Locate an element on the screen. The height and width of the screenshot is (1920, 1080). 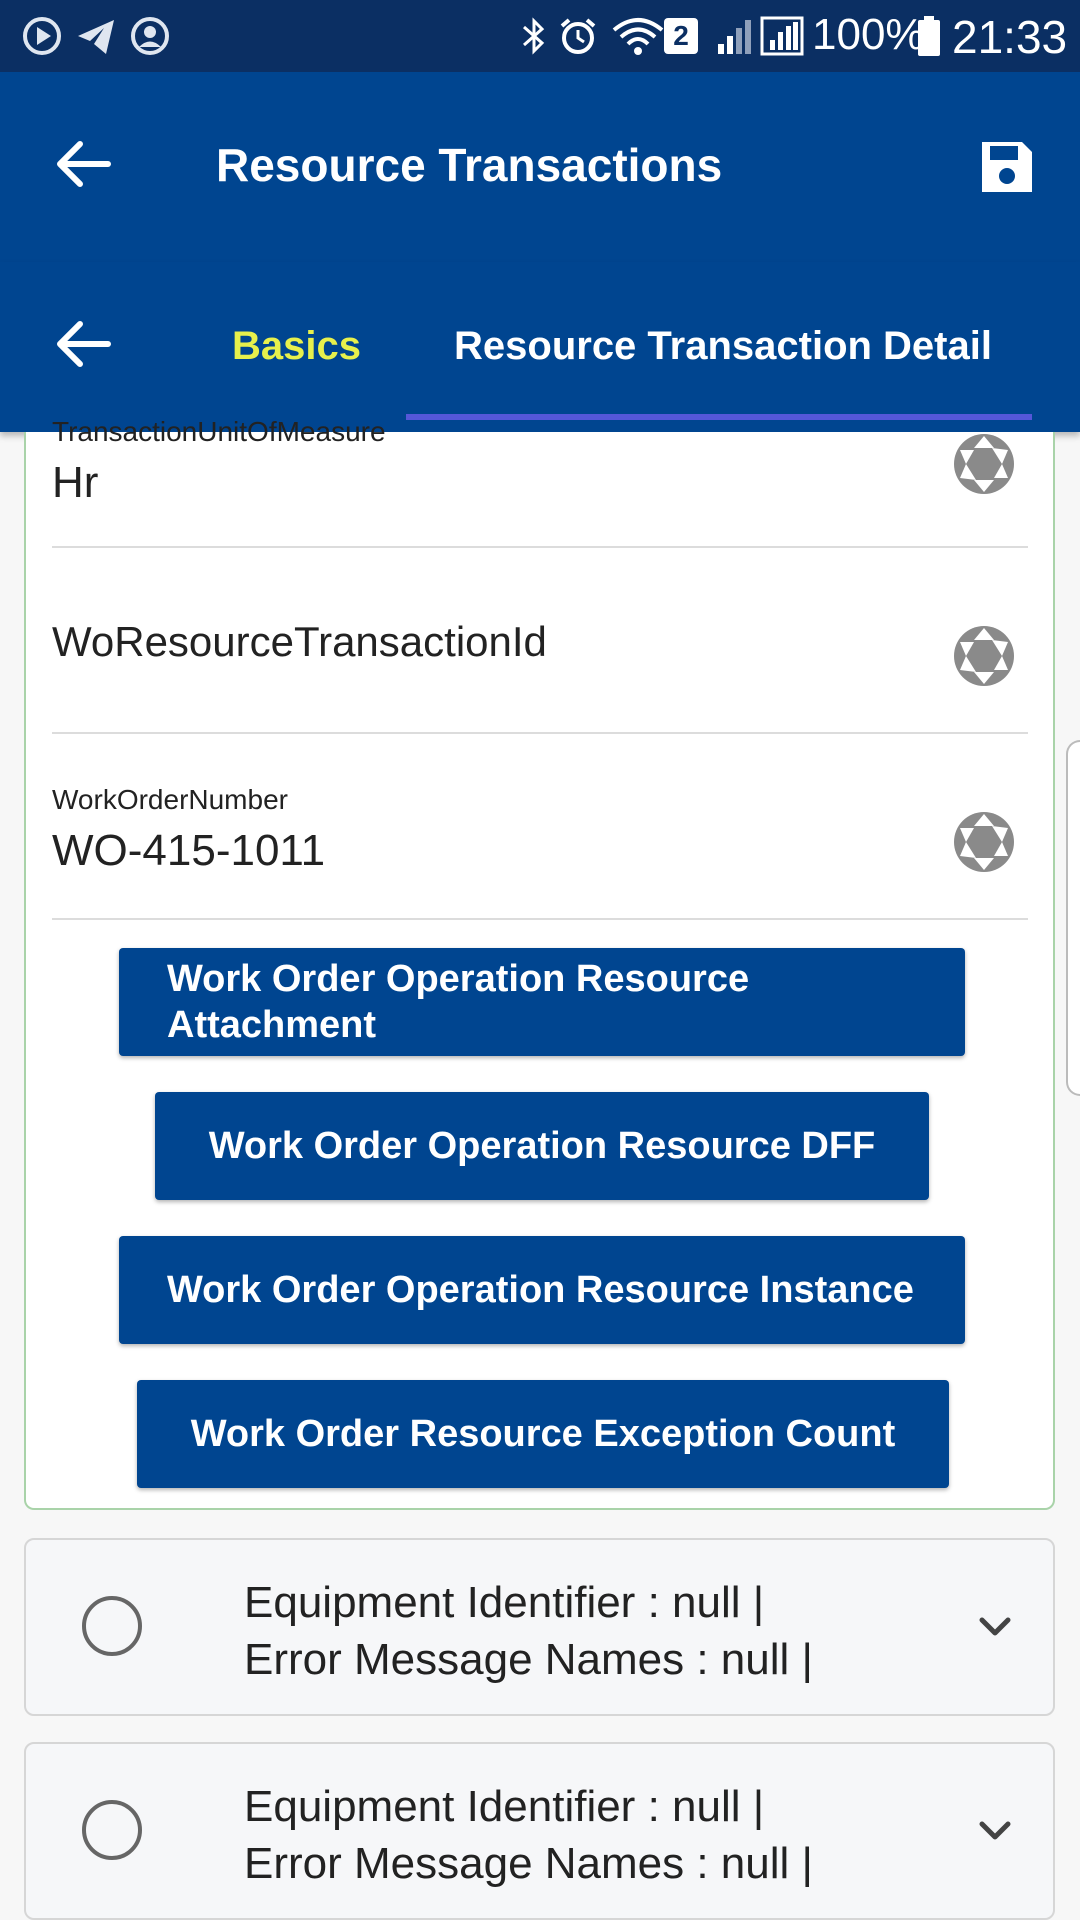
exception-count-button: Work Order Resource Exception Count is located at coordinates (543, 1434).